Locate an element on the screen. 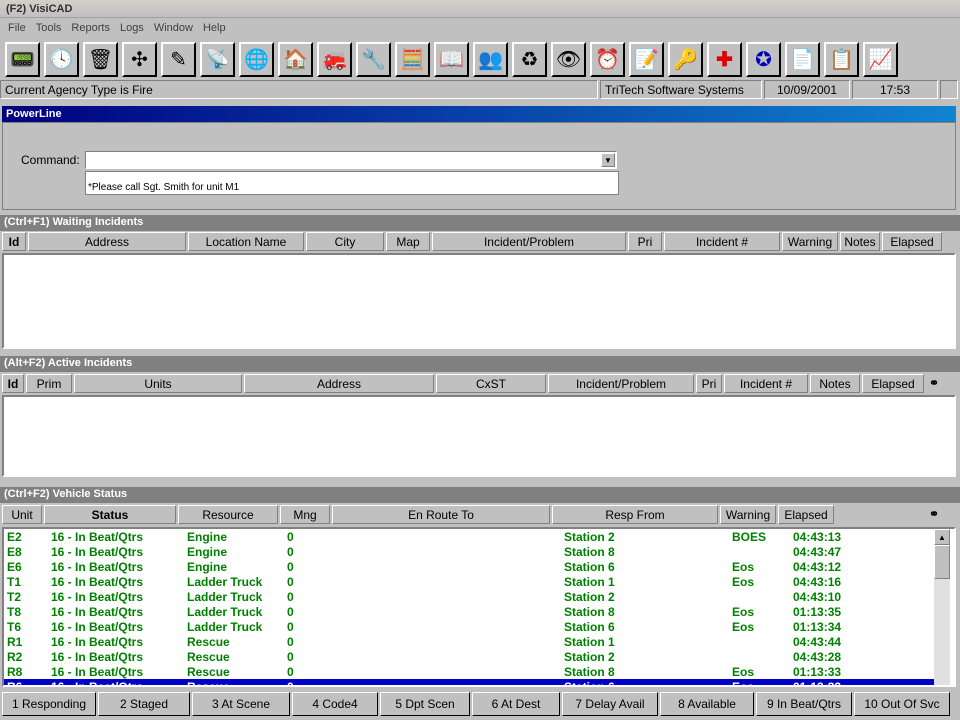  active-incidents-list is located at coordinates (479, 436).